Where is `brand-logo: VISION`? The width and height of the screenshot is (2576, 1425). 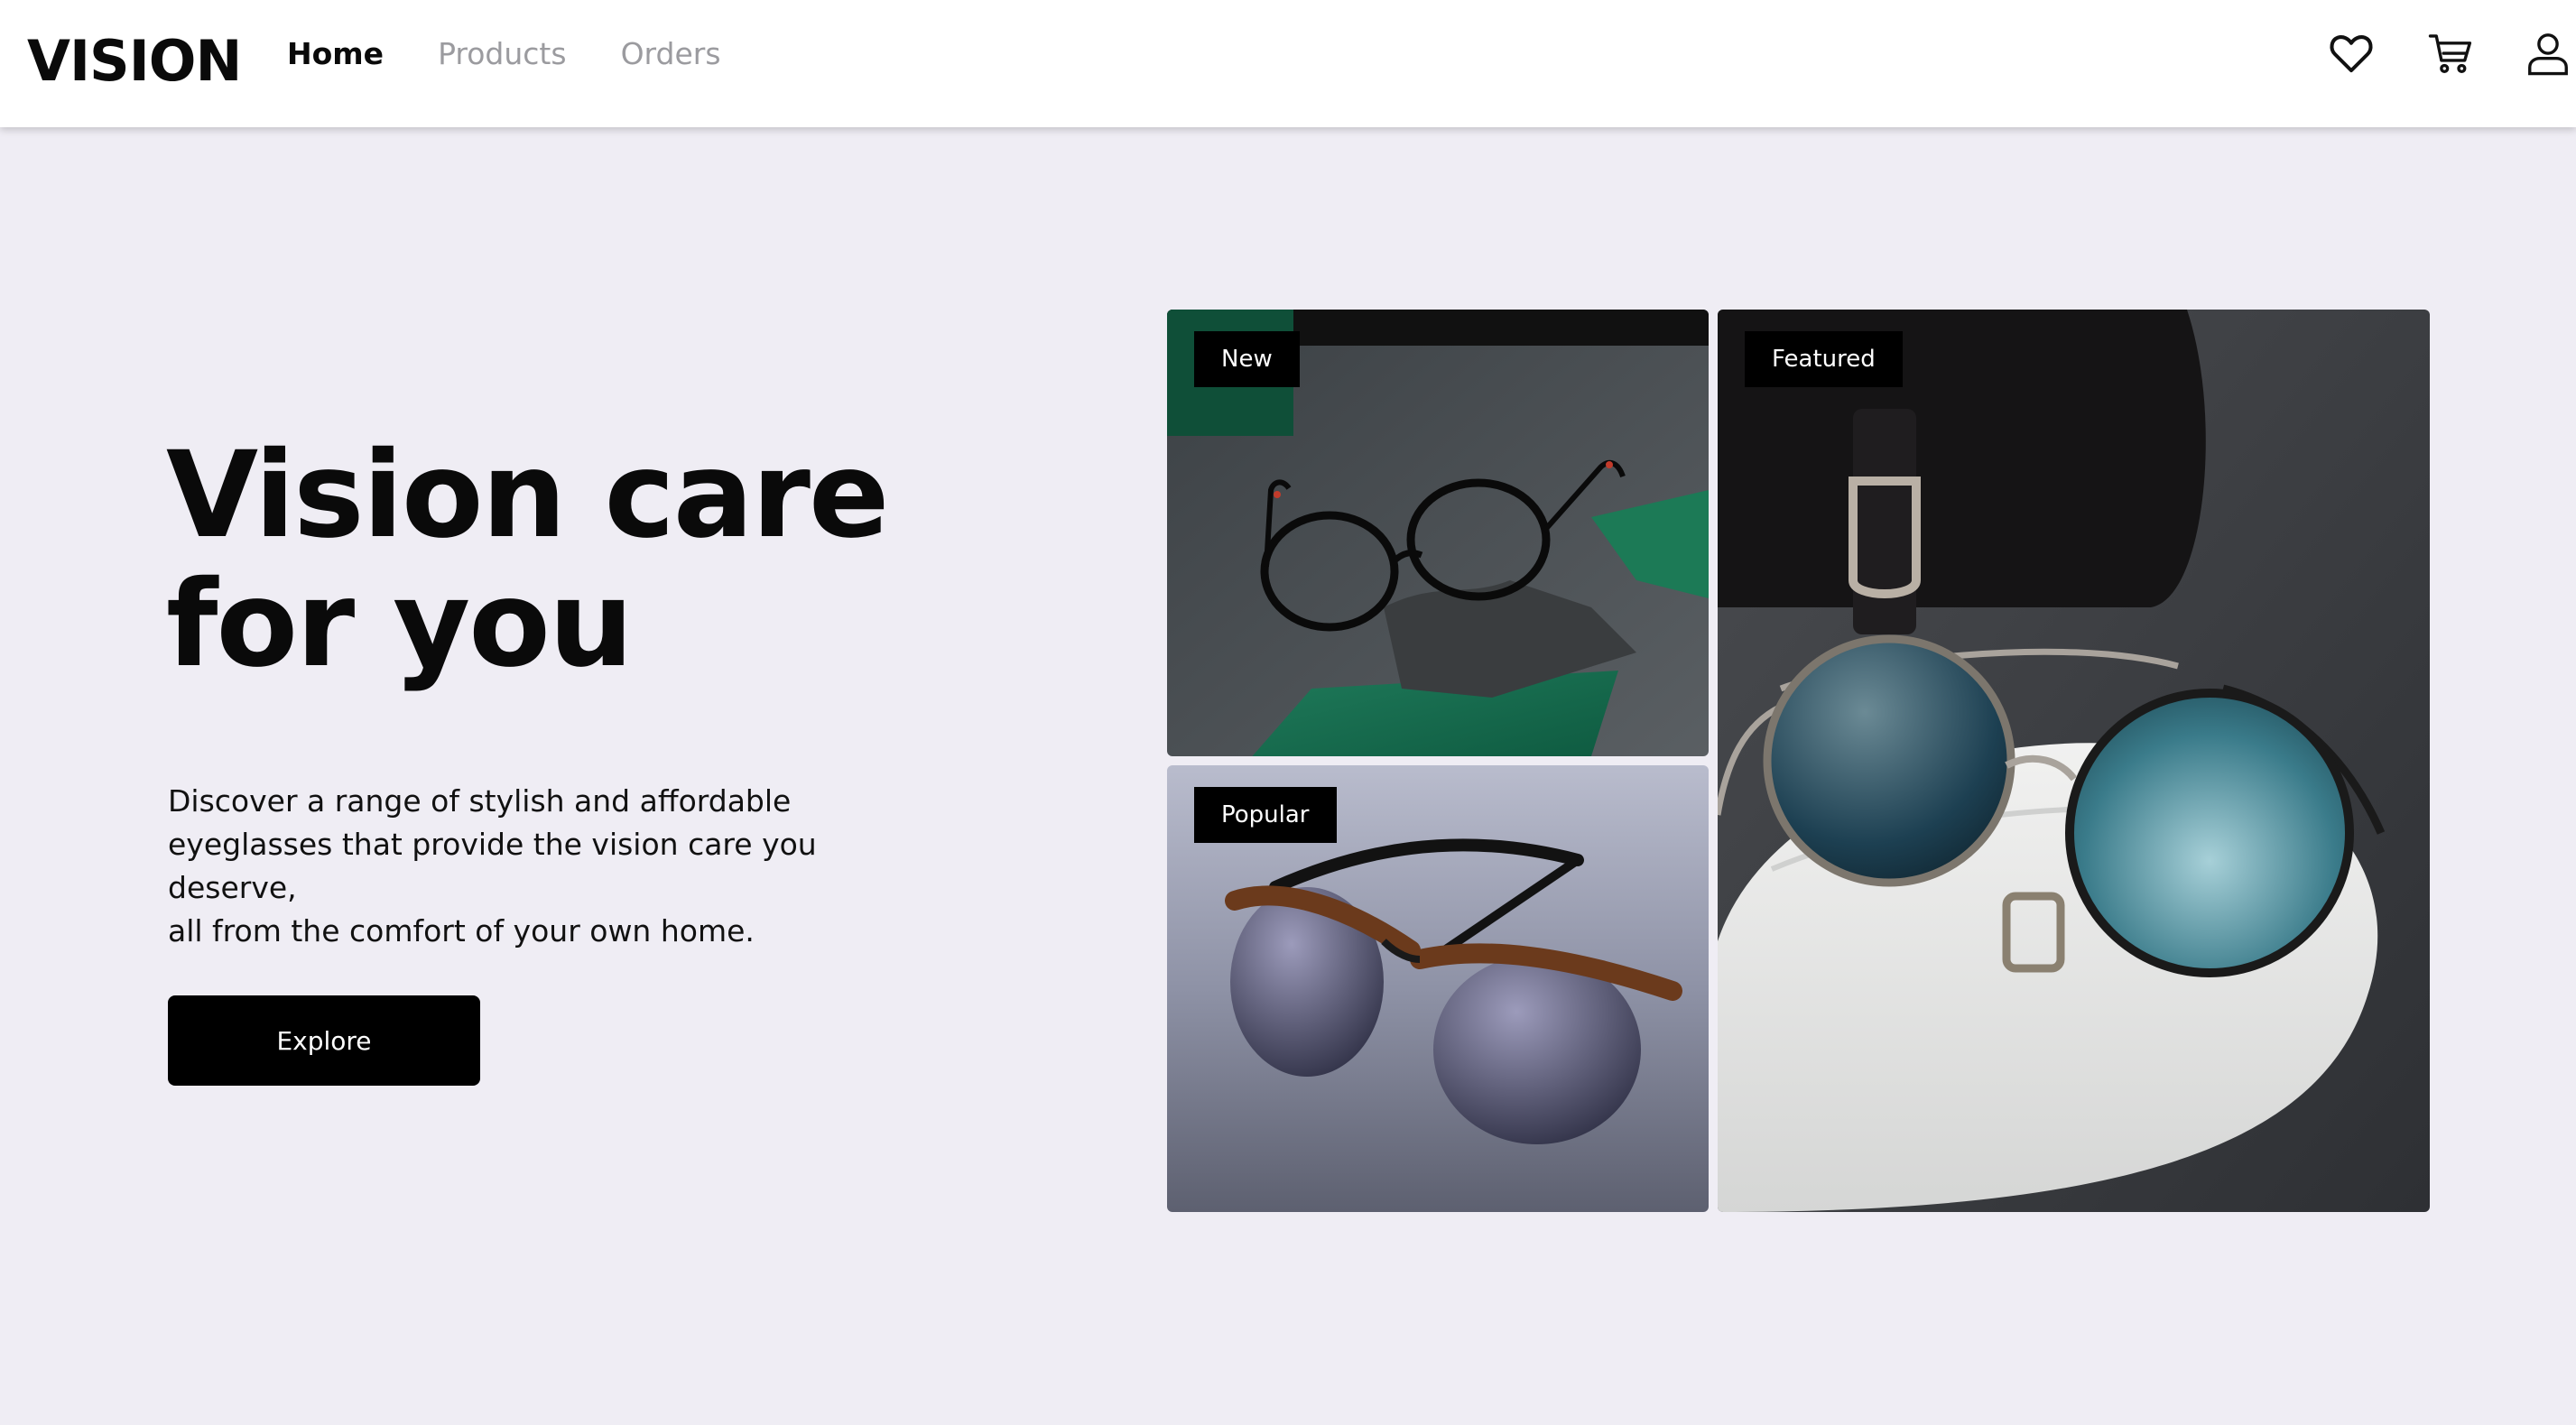 brand-logo: VISION is located at coordinates (134, 61).